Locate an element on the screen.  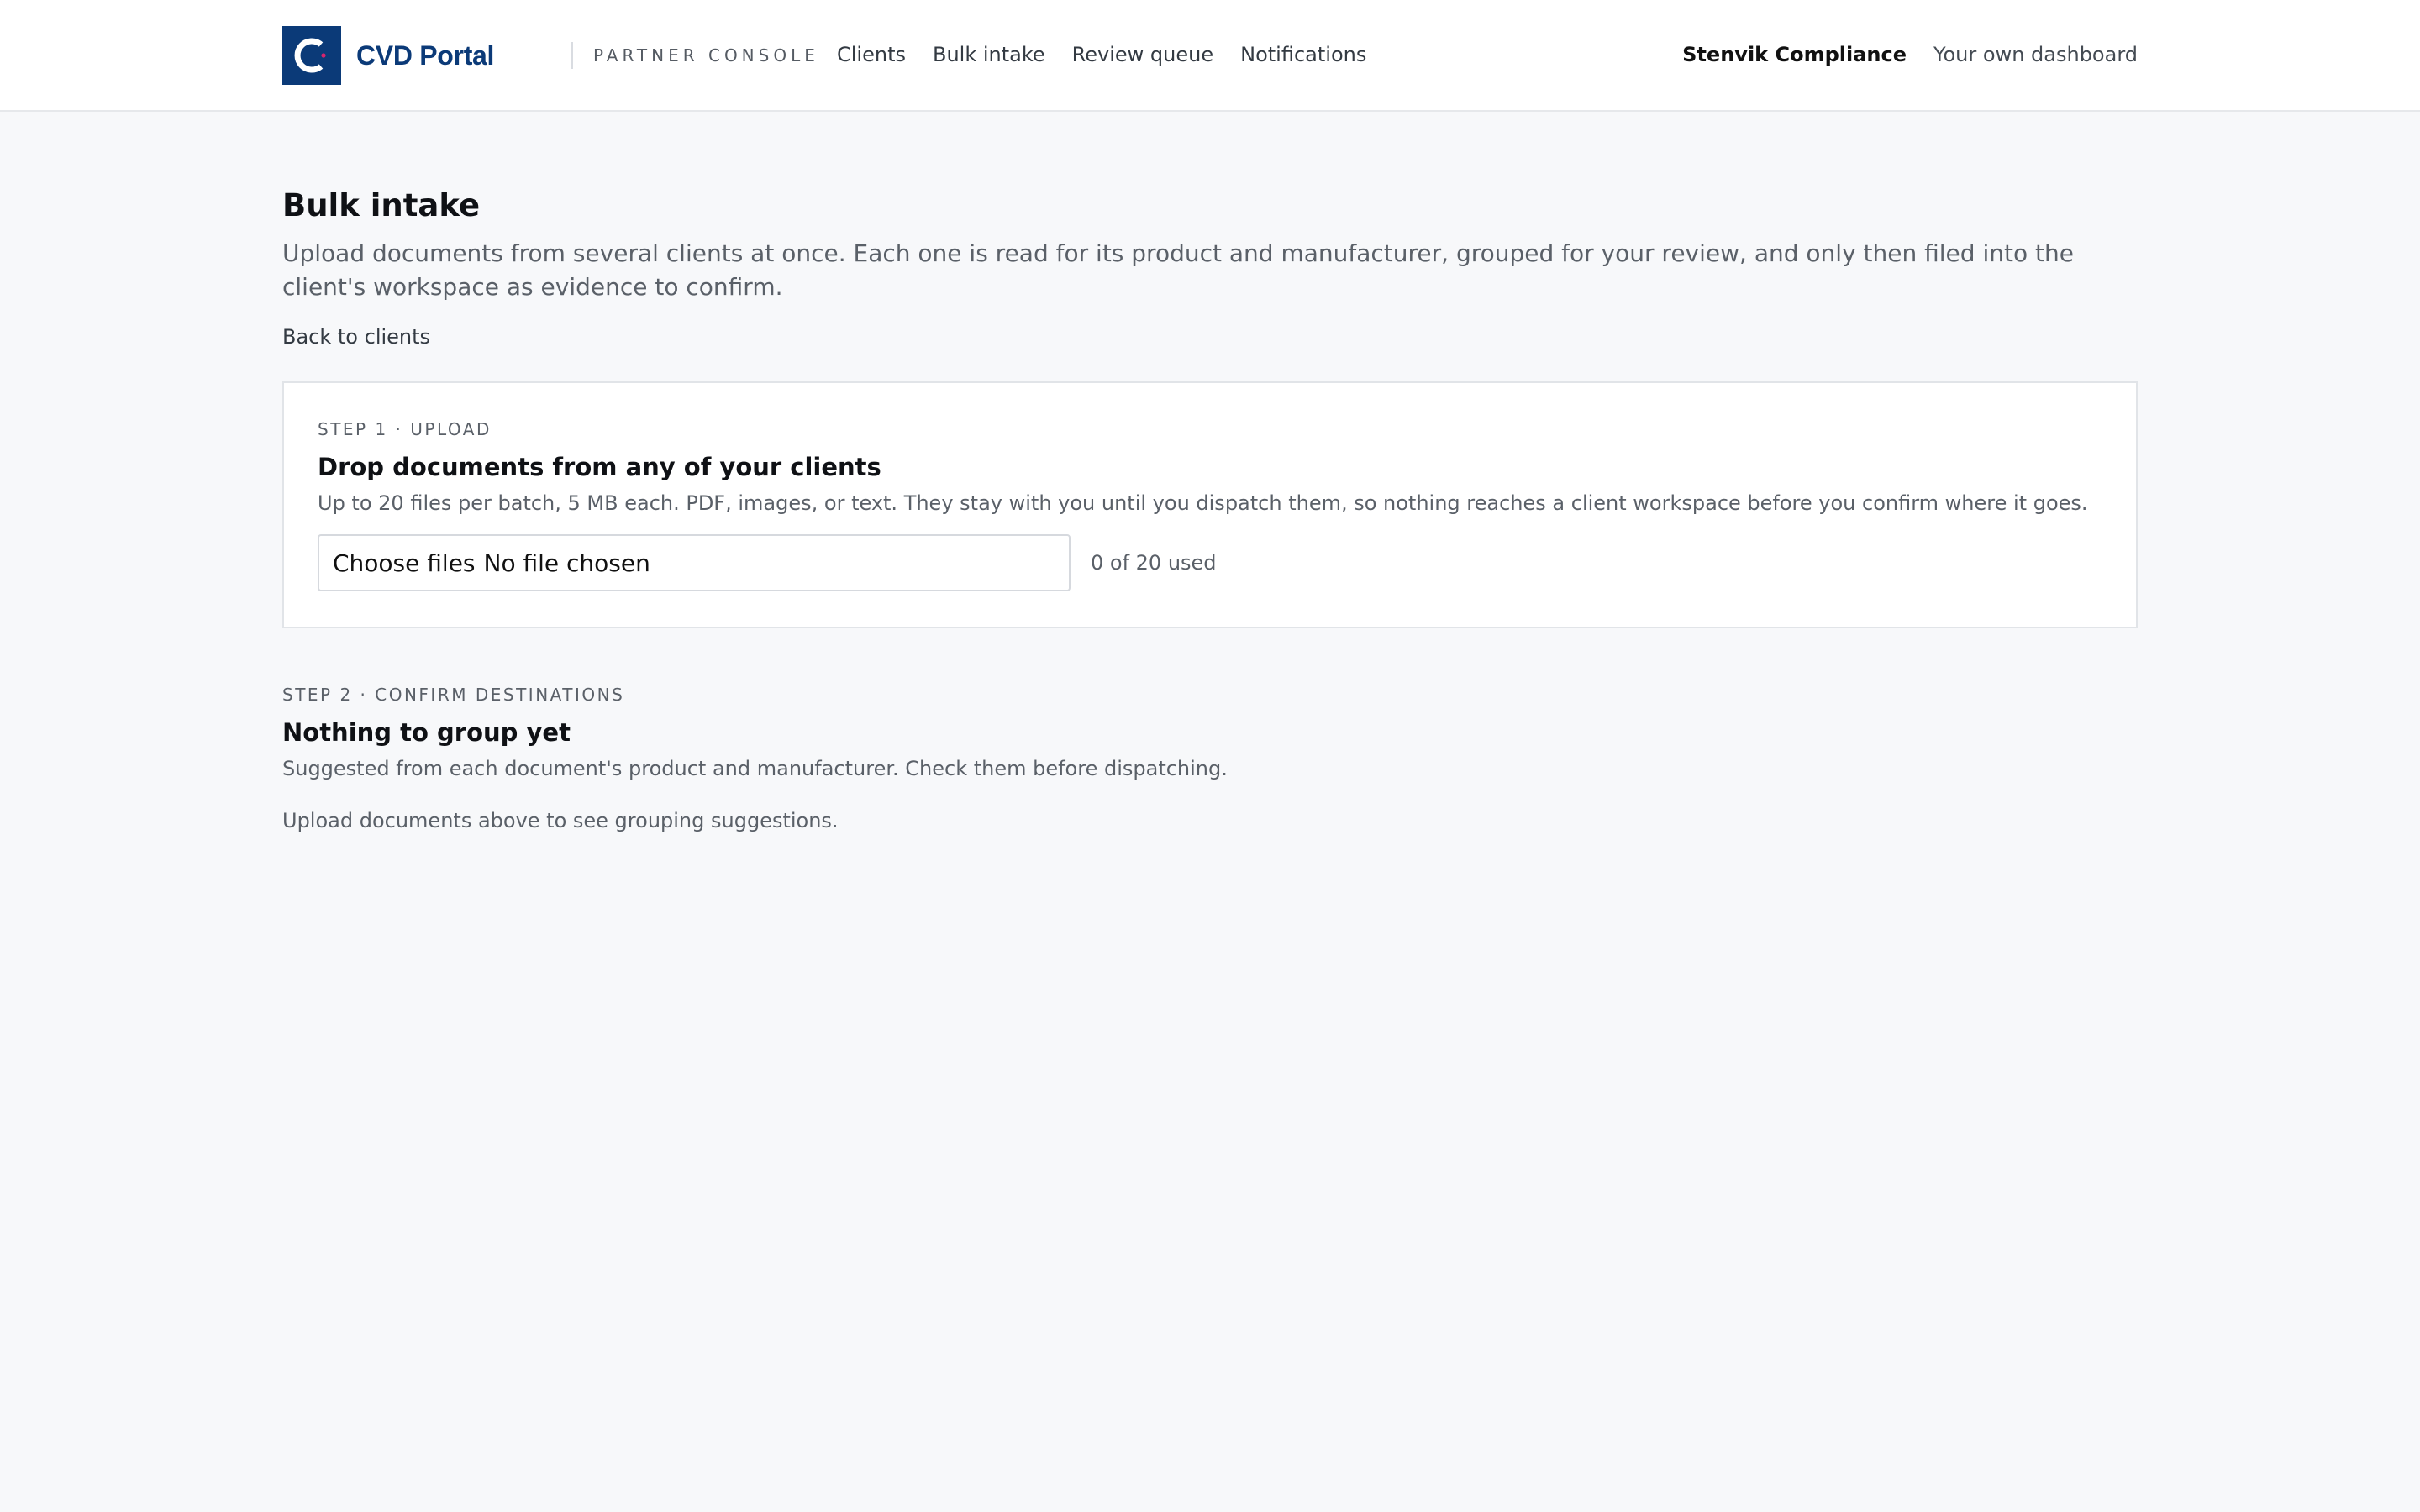
back-to-clients-link: Back to clients is located at coordinates (356, 337).